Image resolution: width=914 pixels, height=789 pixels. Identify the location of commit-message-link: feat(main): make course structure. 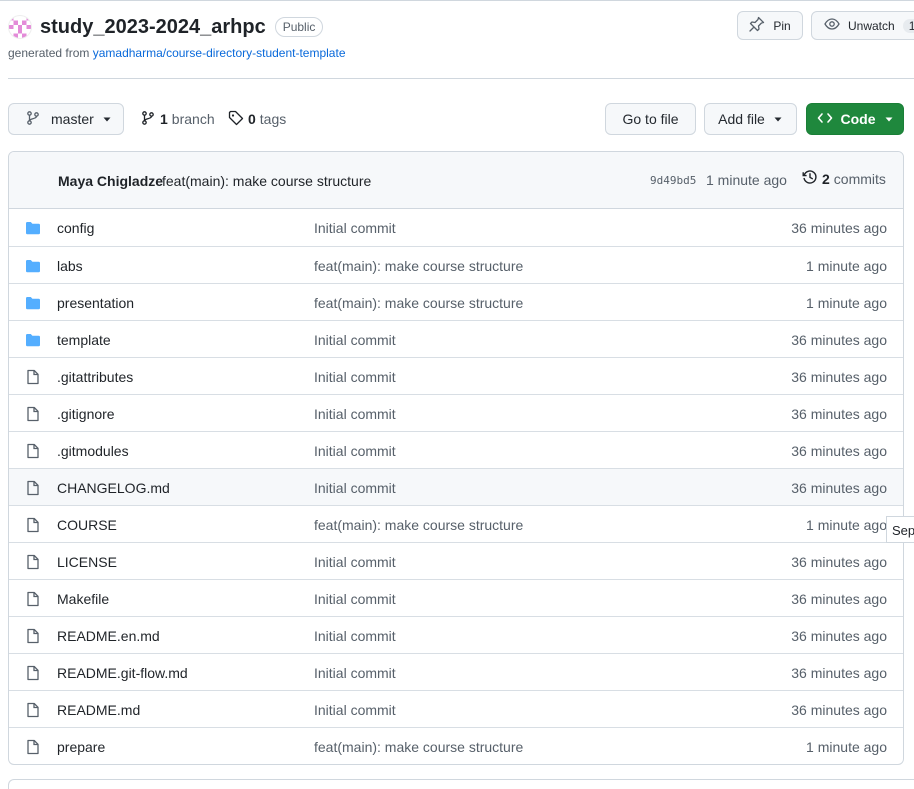
(266, 181).